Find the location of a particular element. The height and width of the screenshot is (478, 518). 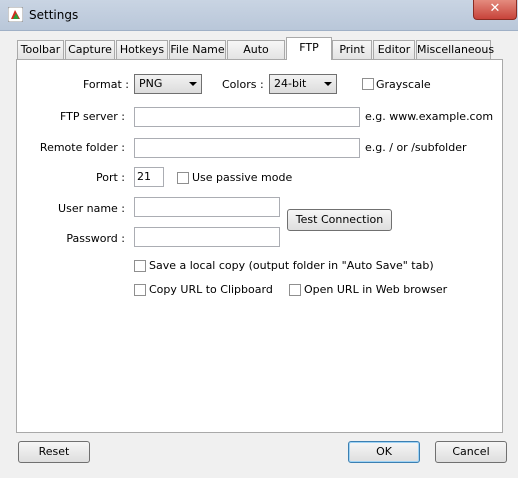

tab-miscellaneous: Miscellaneous is located at coordinates (455, 49).